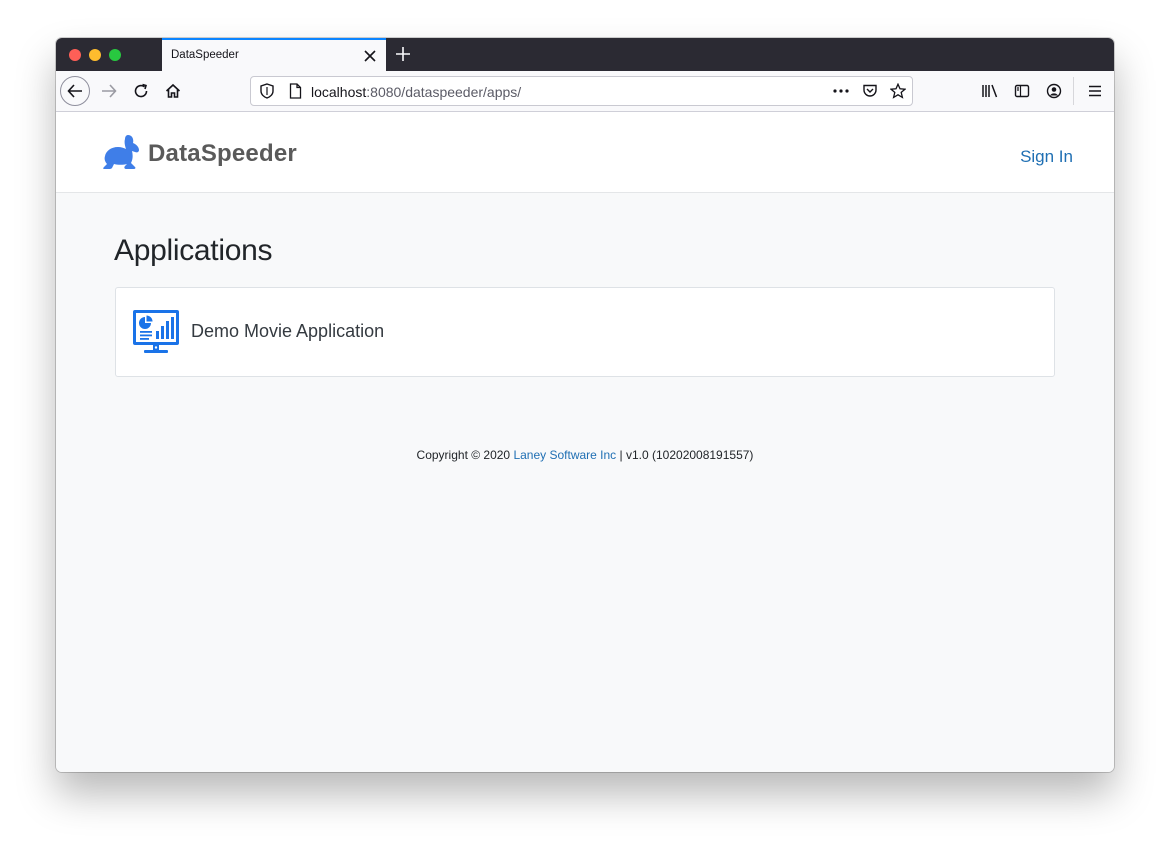 This screenshot has width=1170, height=847. Describe the element at coordinates (267, 91) in the screenshot. I see `shield-icon` at that location.